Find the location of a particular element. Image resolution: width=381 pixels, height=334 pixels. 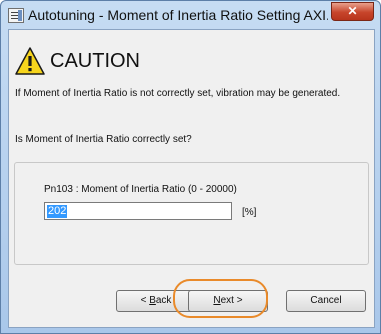

input-value: 202 is located at coordinates (57, 211).